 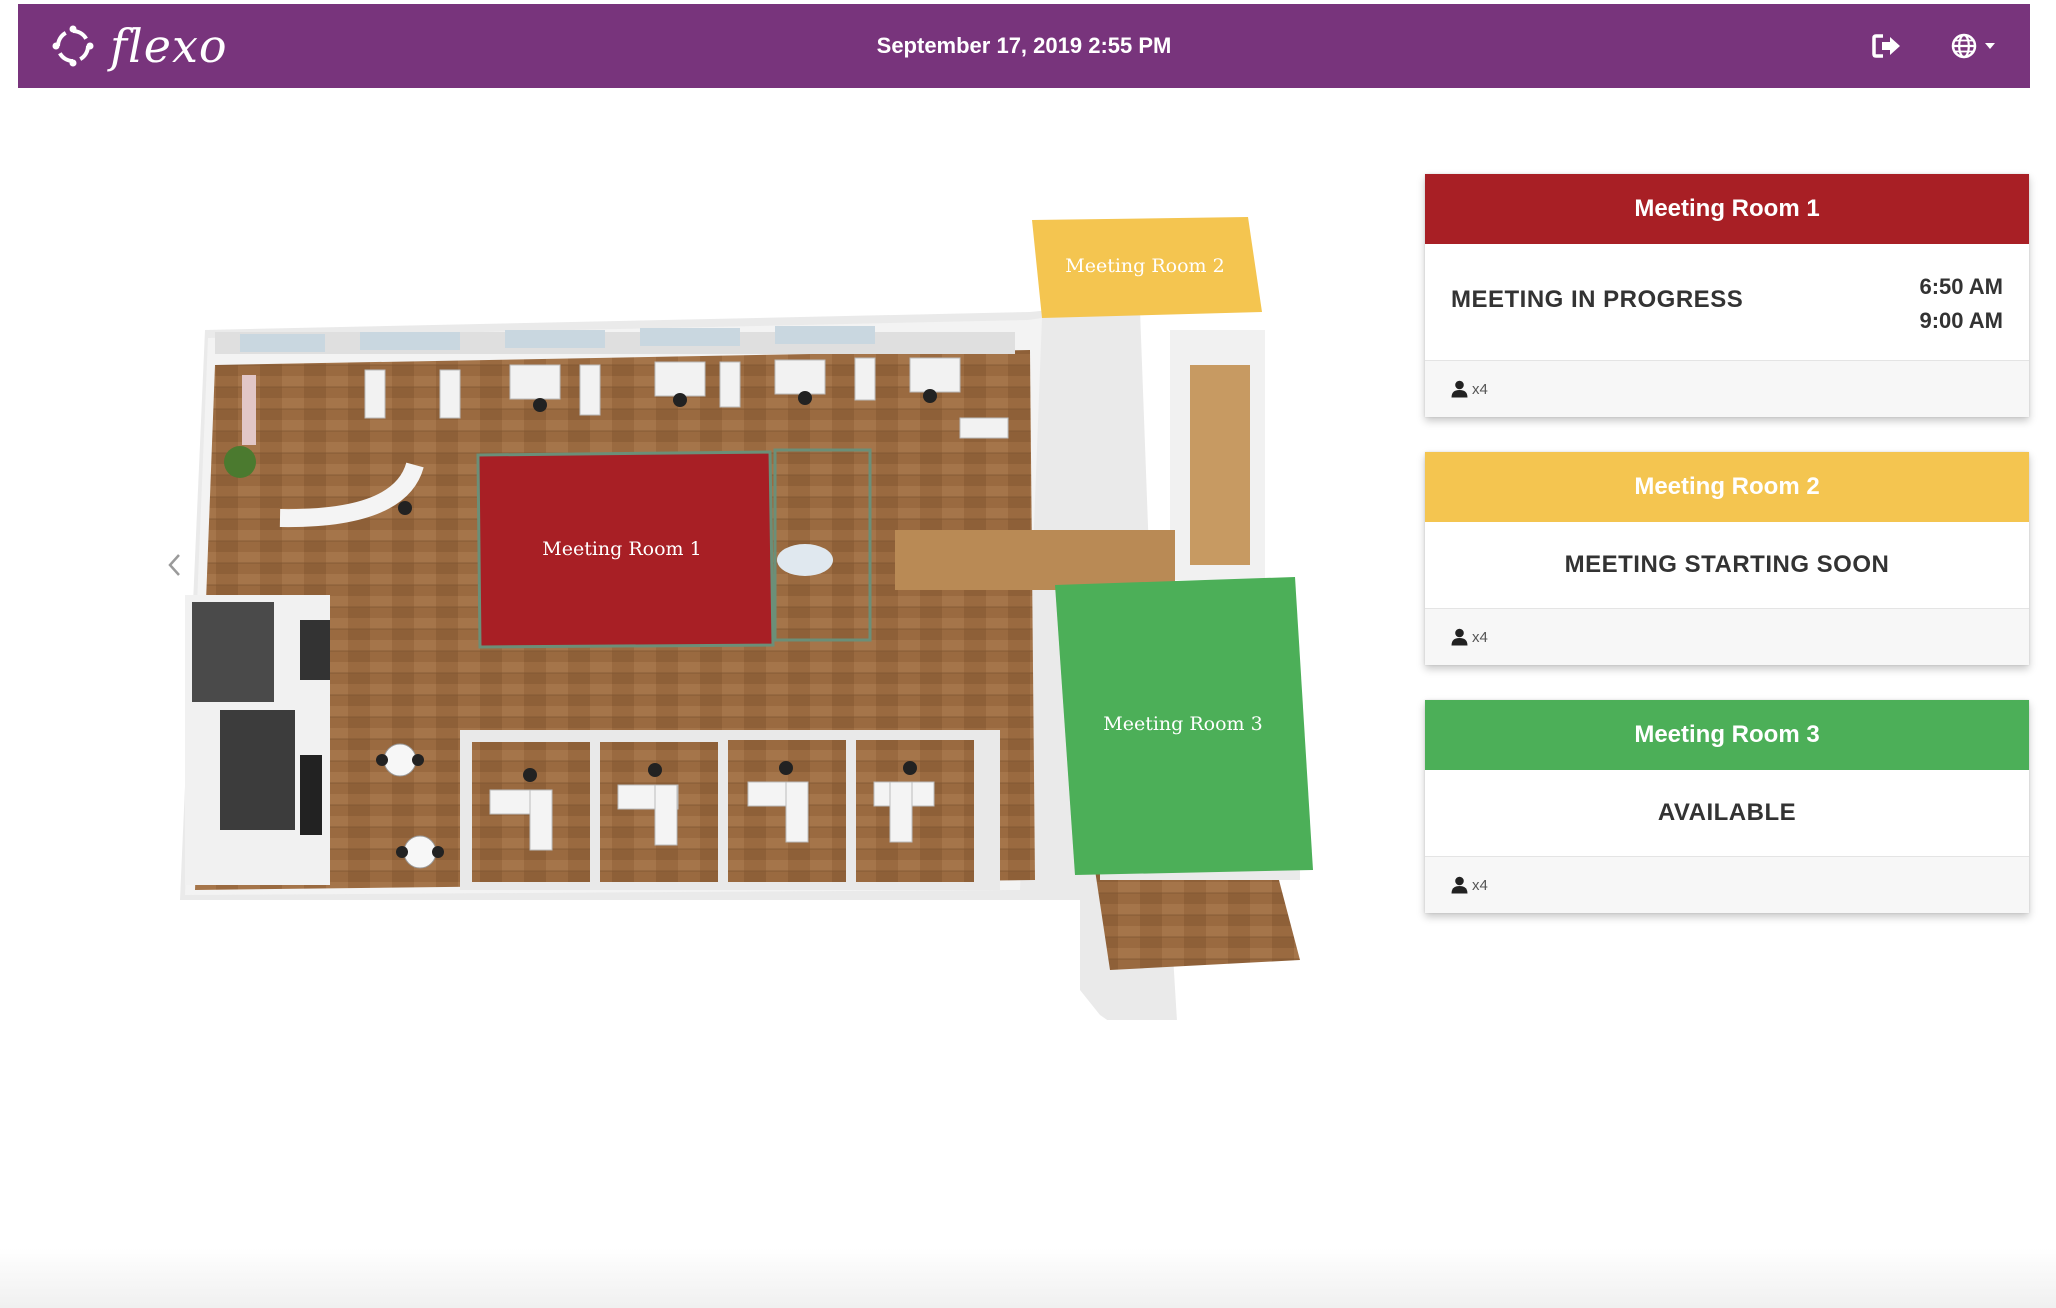 I want to click on globe-icon, so click(x=1964, y=46).